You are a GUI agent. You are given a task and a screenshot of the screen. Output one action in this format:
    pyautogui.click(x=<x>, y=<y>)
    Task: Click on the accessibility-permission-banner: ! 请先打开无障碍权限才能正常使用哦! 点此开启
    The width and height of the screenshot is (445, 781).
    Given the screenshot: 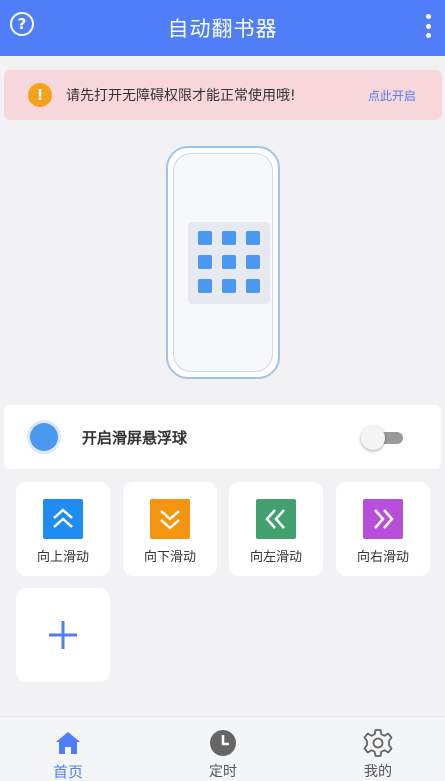 What is the action you would take?
    pyautogui.click(x=223, y=95)
    